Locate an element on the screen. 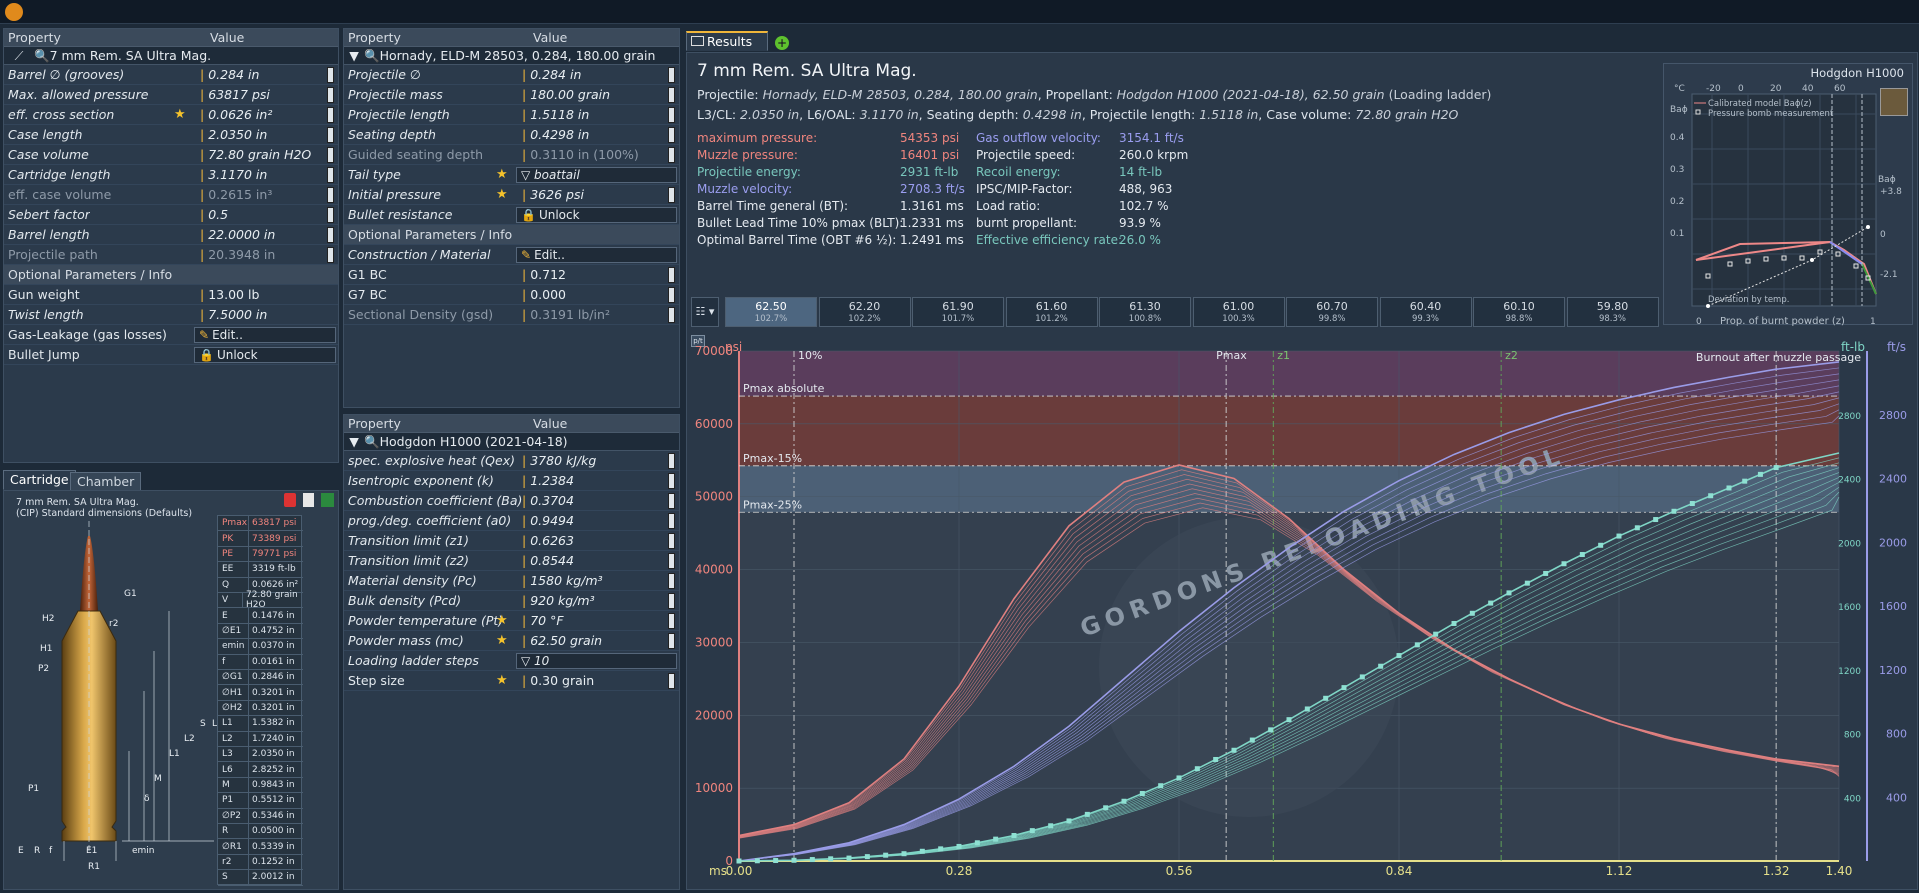  ladder-step: 60.70 99.8% is located at coordinates (1332, 312).